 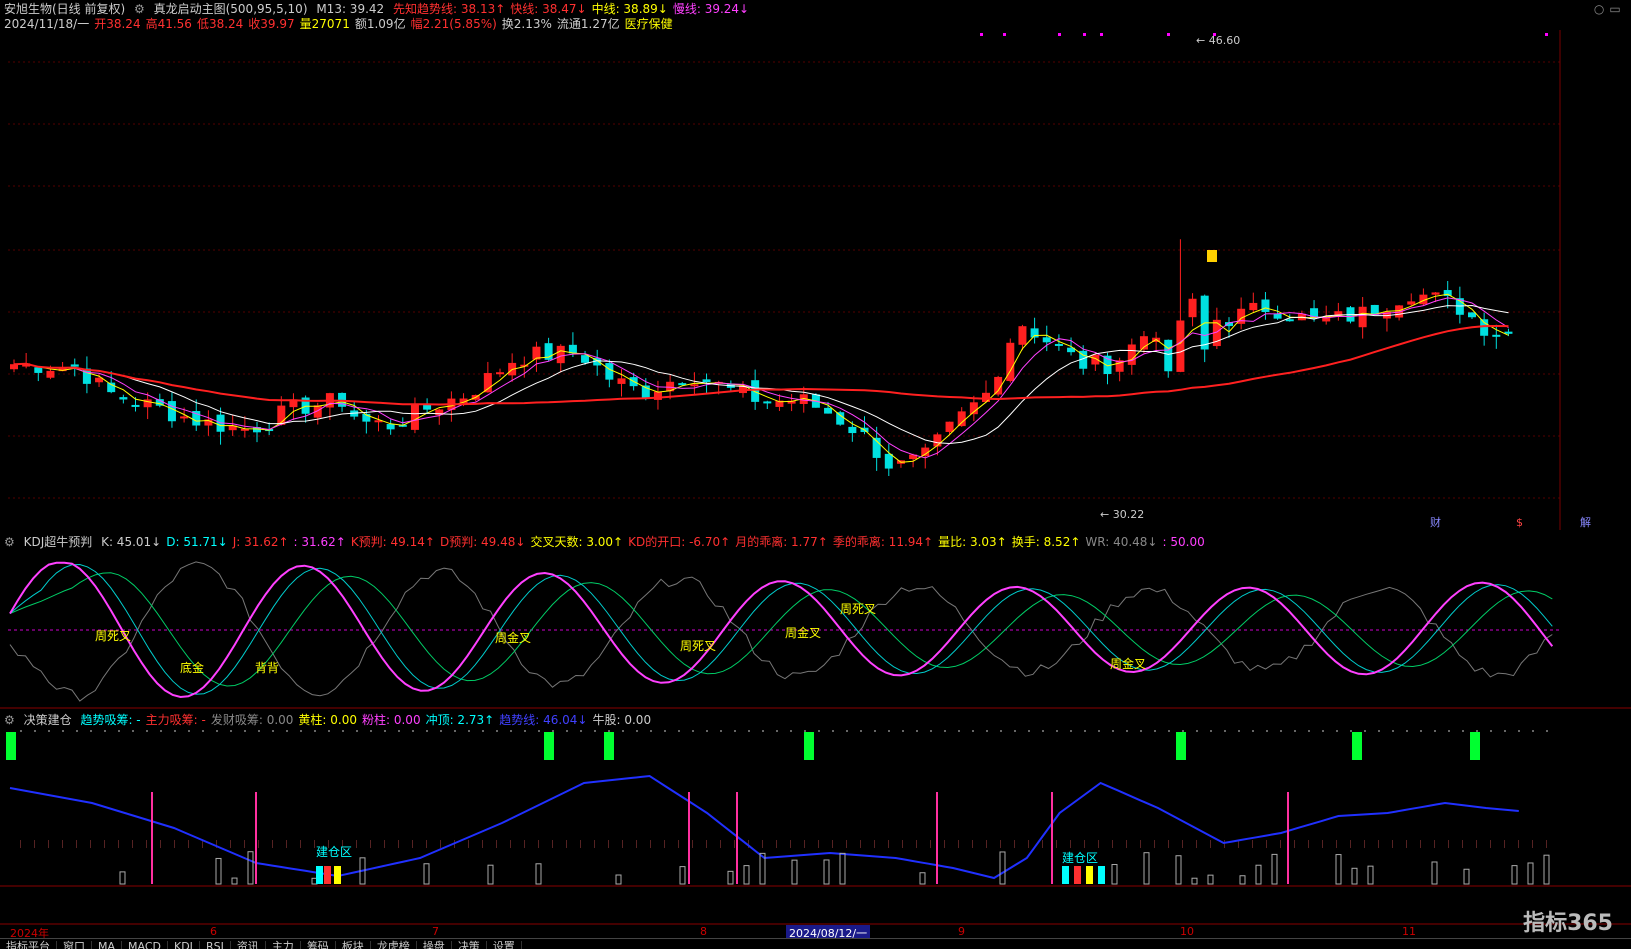 I want to click on kdj-value-3: : 31.62↑, so click(x=319, y=542).